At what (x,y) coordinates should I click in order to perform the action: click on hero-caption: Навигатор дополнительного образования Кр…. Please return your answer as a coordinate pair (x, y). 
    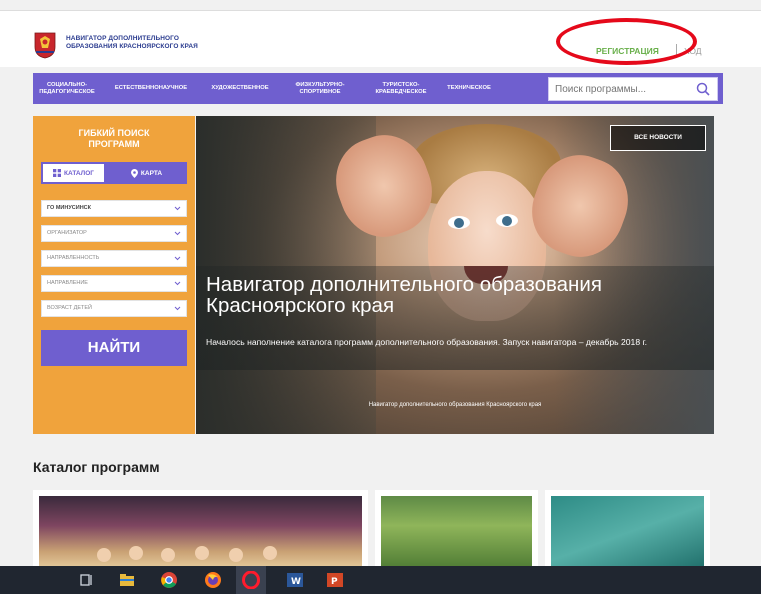
    Looking at the image, I should click on (455, 405).